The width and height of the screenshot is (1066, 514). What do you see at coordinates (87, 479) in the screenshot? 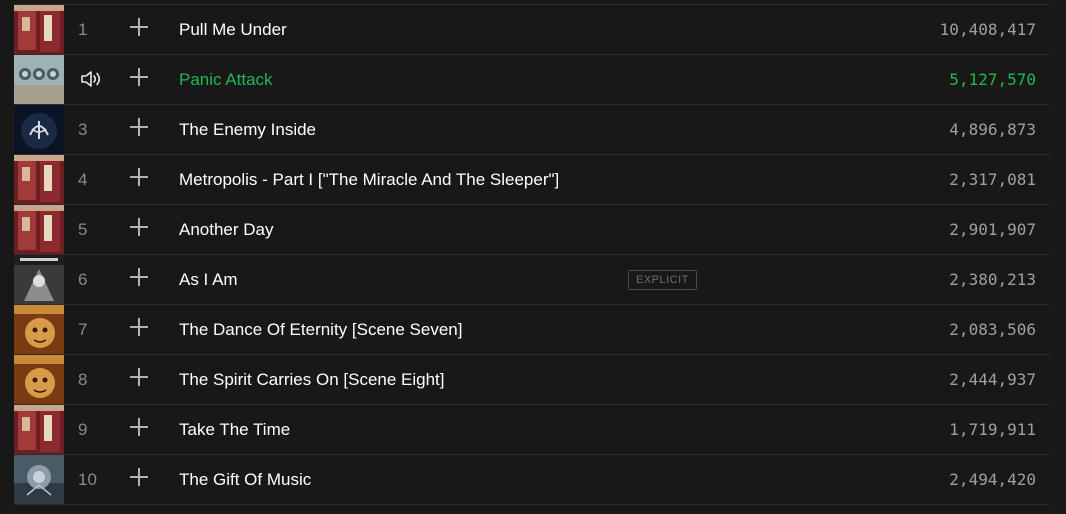
I see `track-number: 10` at bounding box center [87, 479].